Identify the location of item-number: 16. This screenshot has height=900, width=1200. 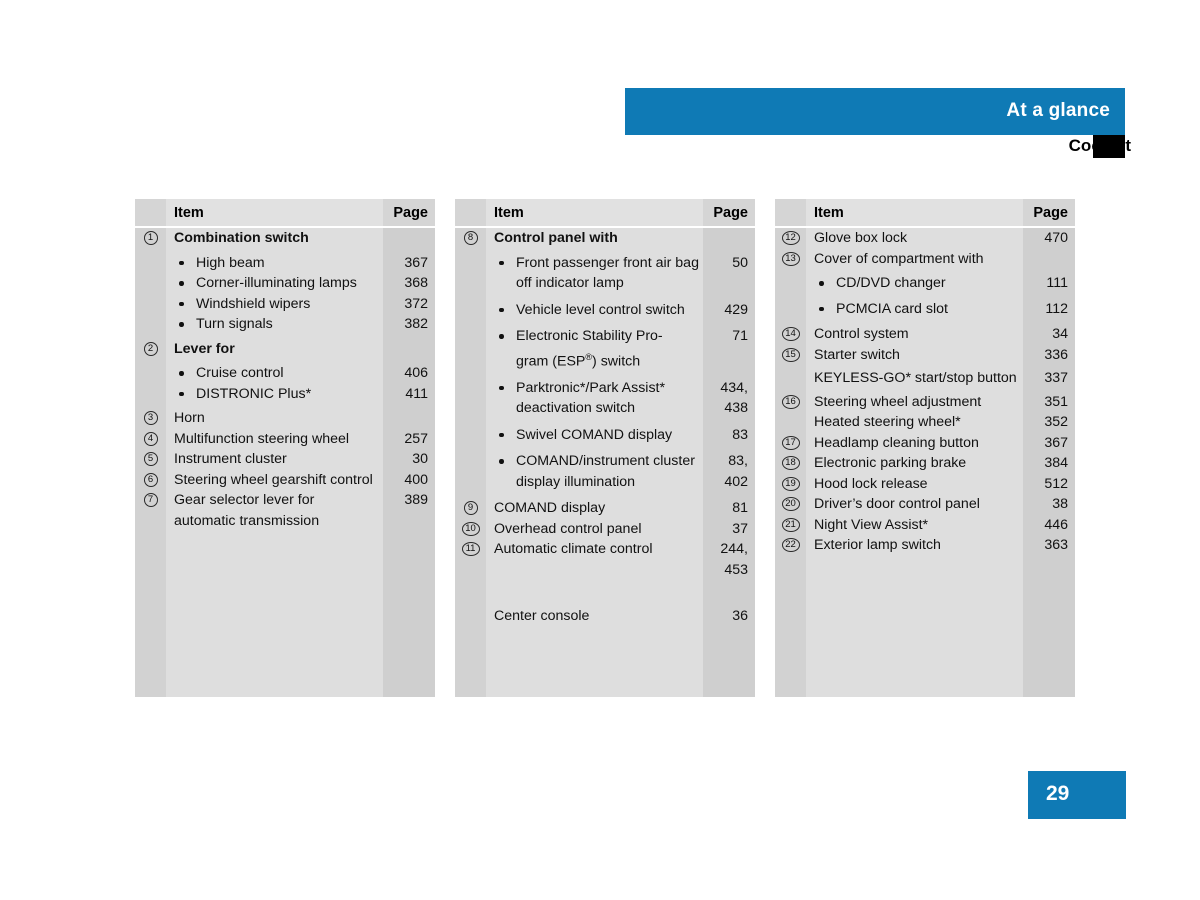
(790, 400).